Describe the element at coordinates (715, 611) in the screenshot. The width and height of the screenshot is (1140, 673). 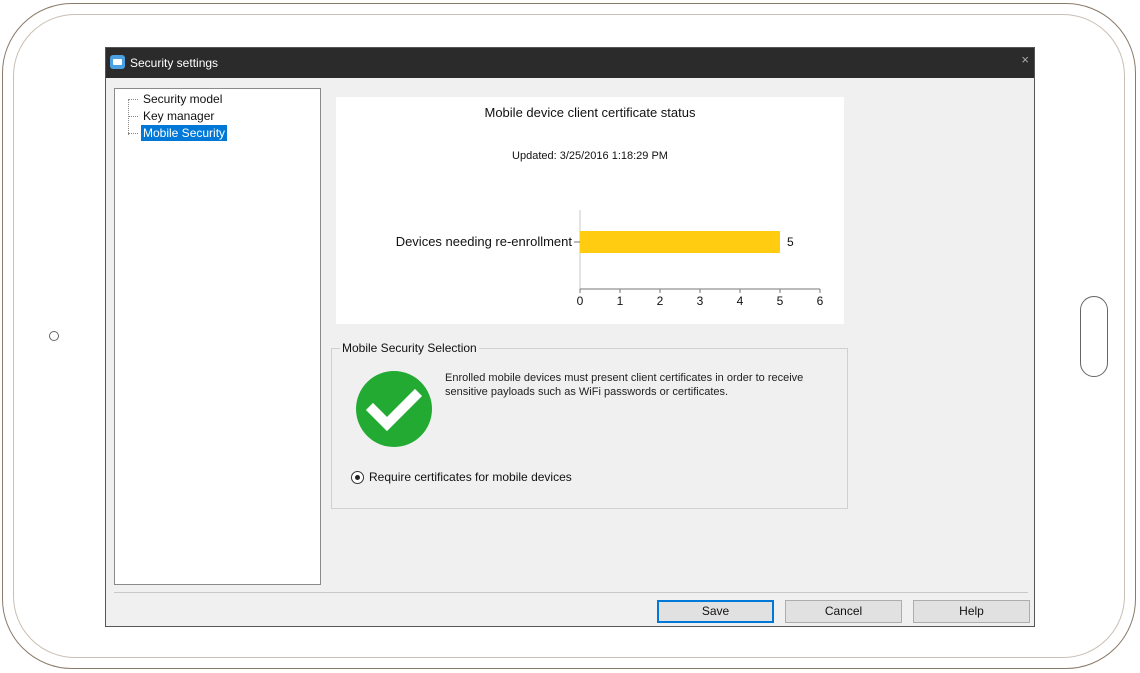
I see `save-button: Save` at that location.